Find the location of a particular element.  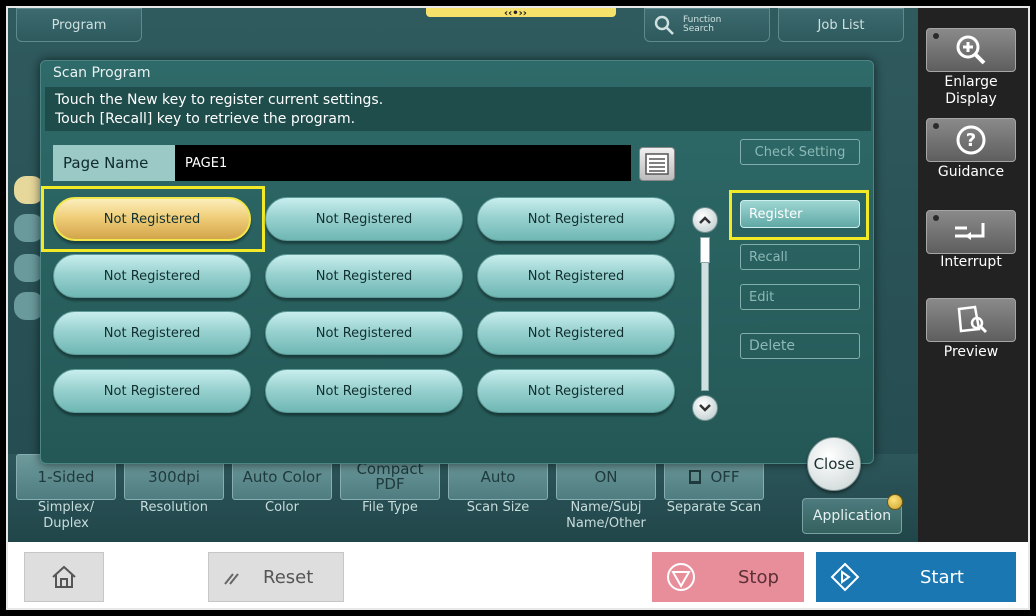

home-button is located at coordinates (64, 577).